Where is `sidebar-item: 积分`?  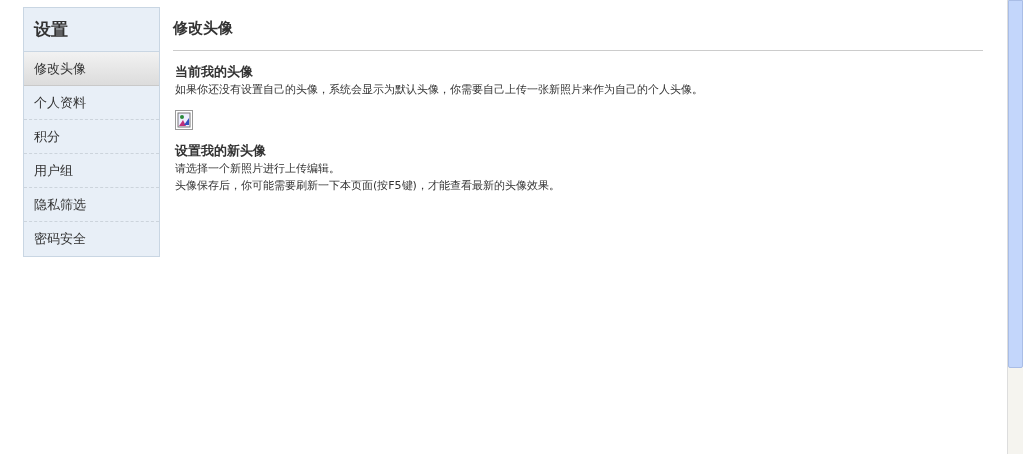 sidebar-item: 积分 is located at coordinates (91, 137).